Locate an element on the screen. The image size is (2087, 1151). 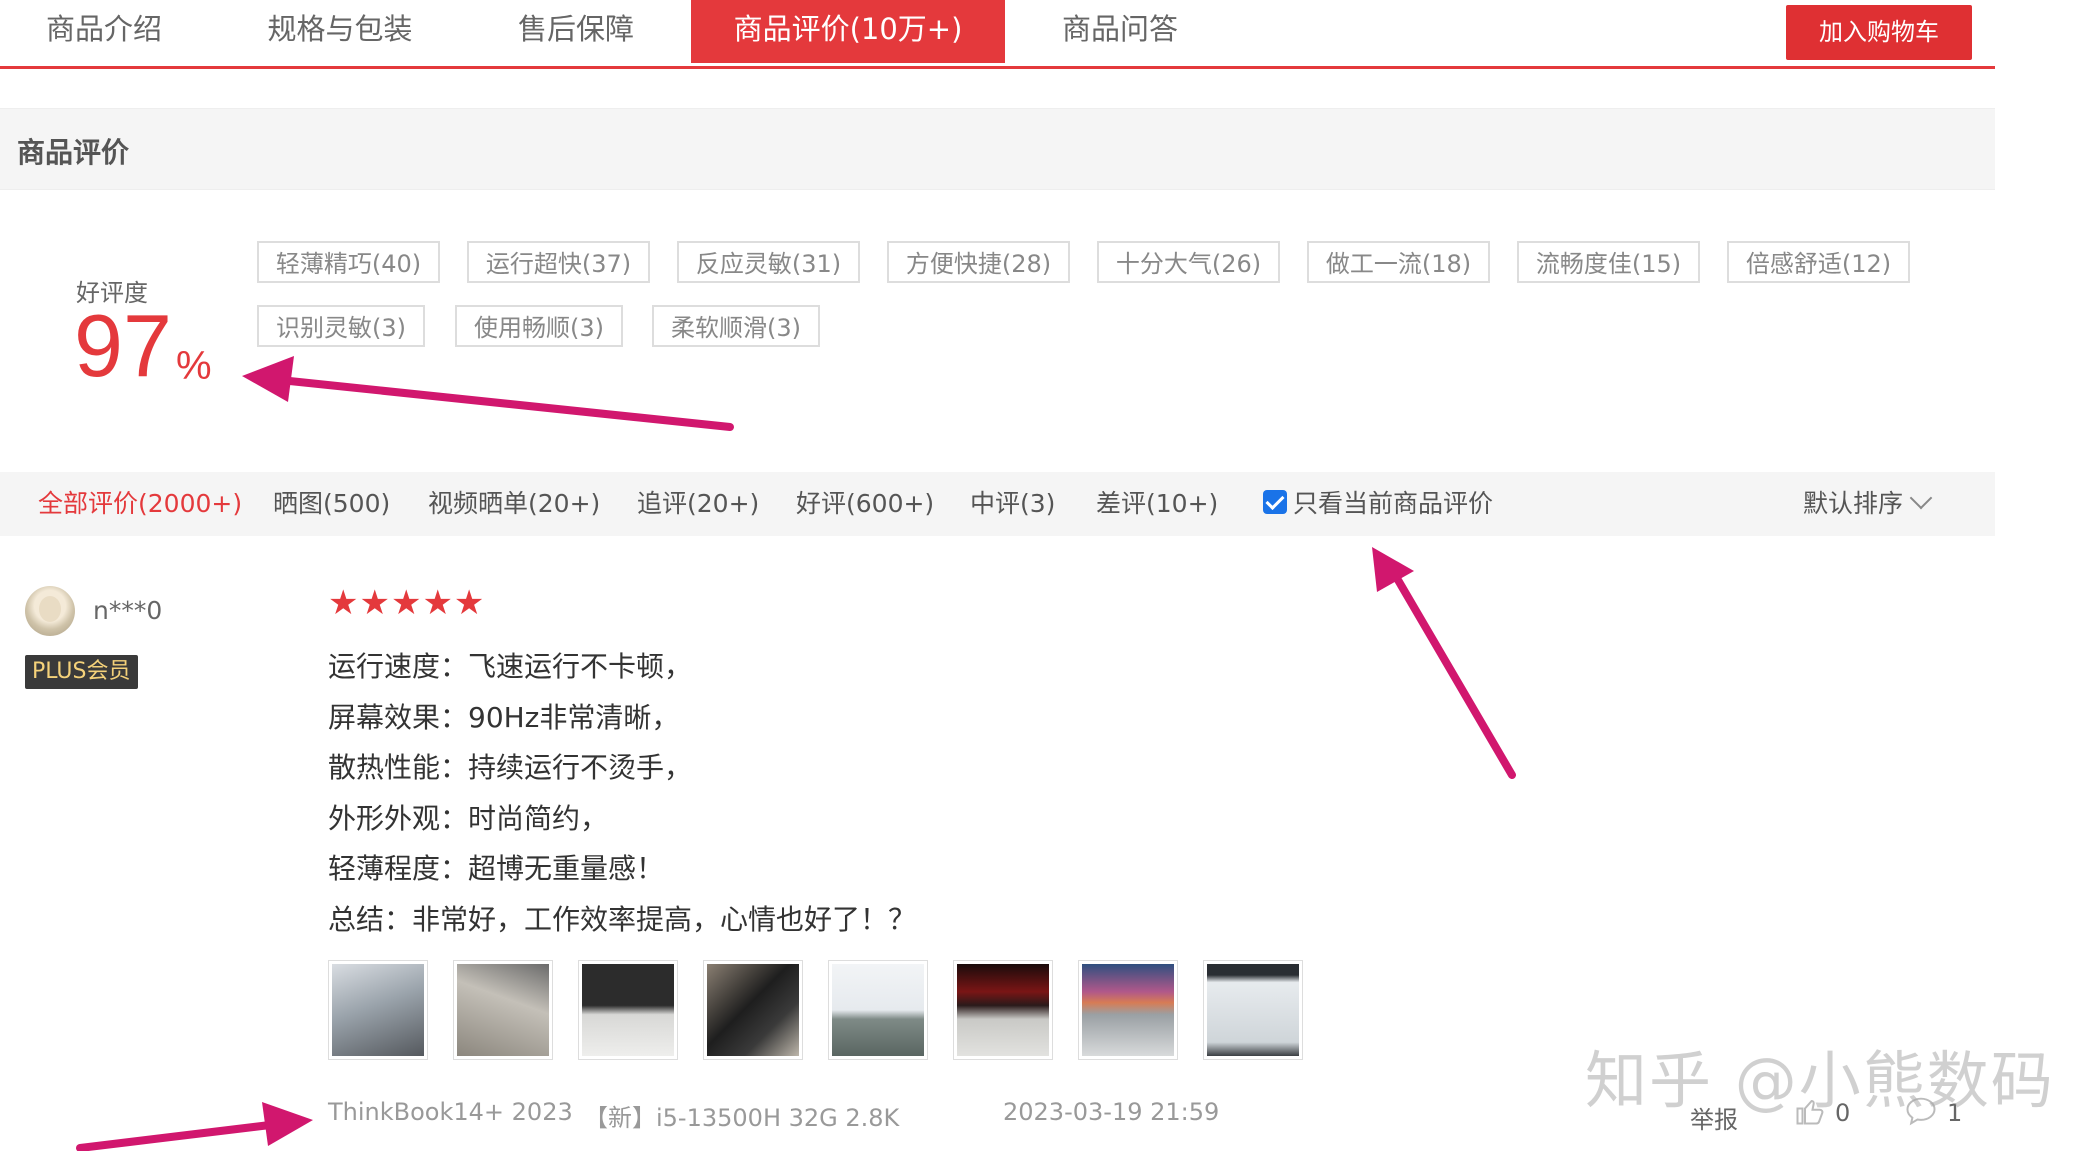
review-text-line: 轻薄程度：超博无重量感！ is located at coordinates (496, 868).